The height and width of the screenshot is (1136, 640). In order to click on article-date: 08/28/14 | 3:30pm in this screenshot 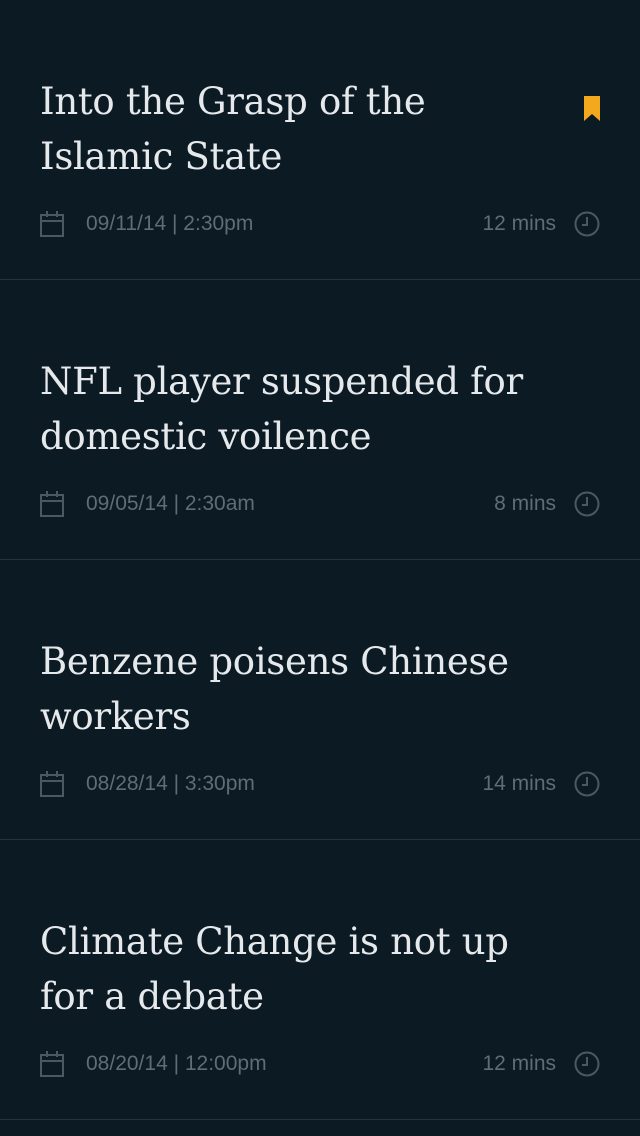, I will do `click(170, 783)`.